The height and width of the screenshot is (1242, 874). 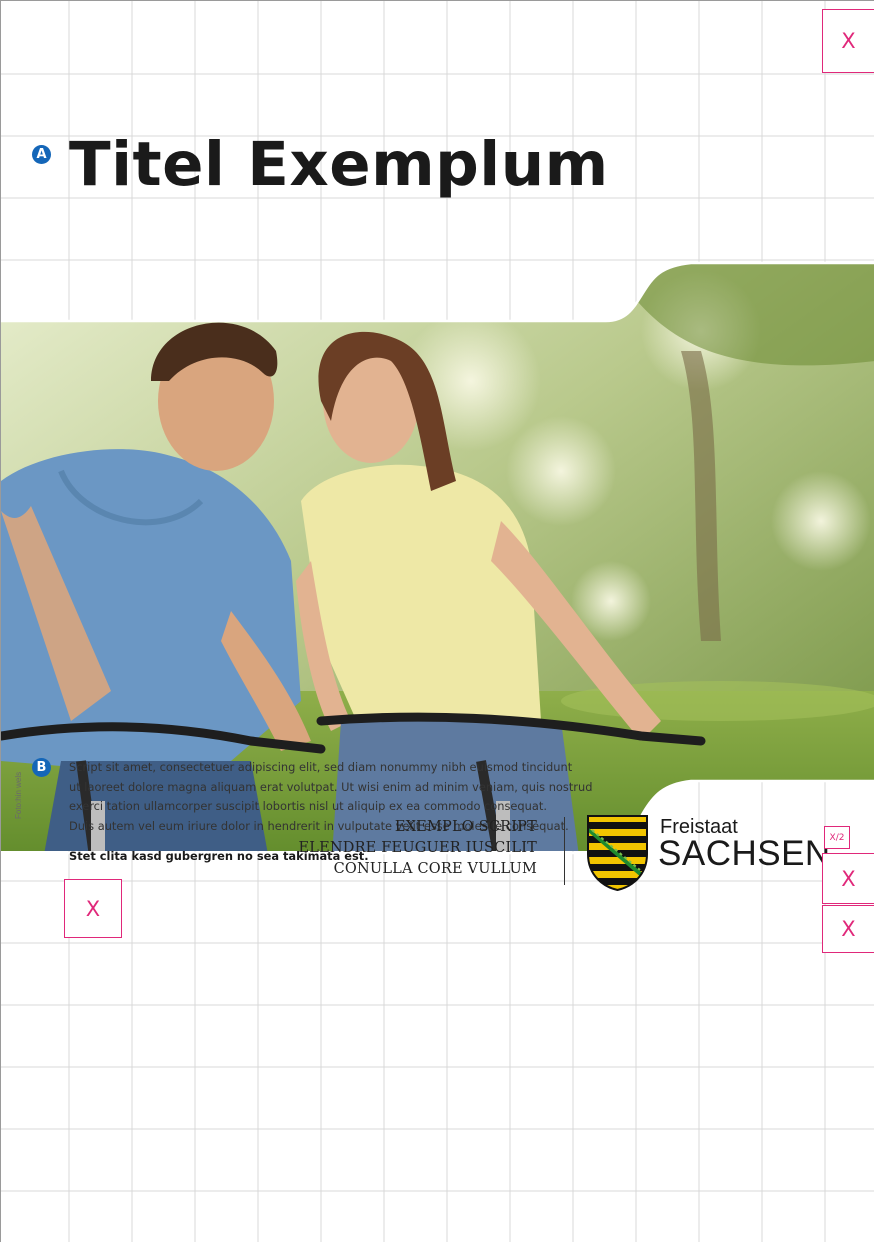 What do you see at coordinates (339, 164) in the screenshot?
I see `page-title: Titel Exemplum` at bounding box center [339, 164].